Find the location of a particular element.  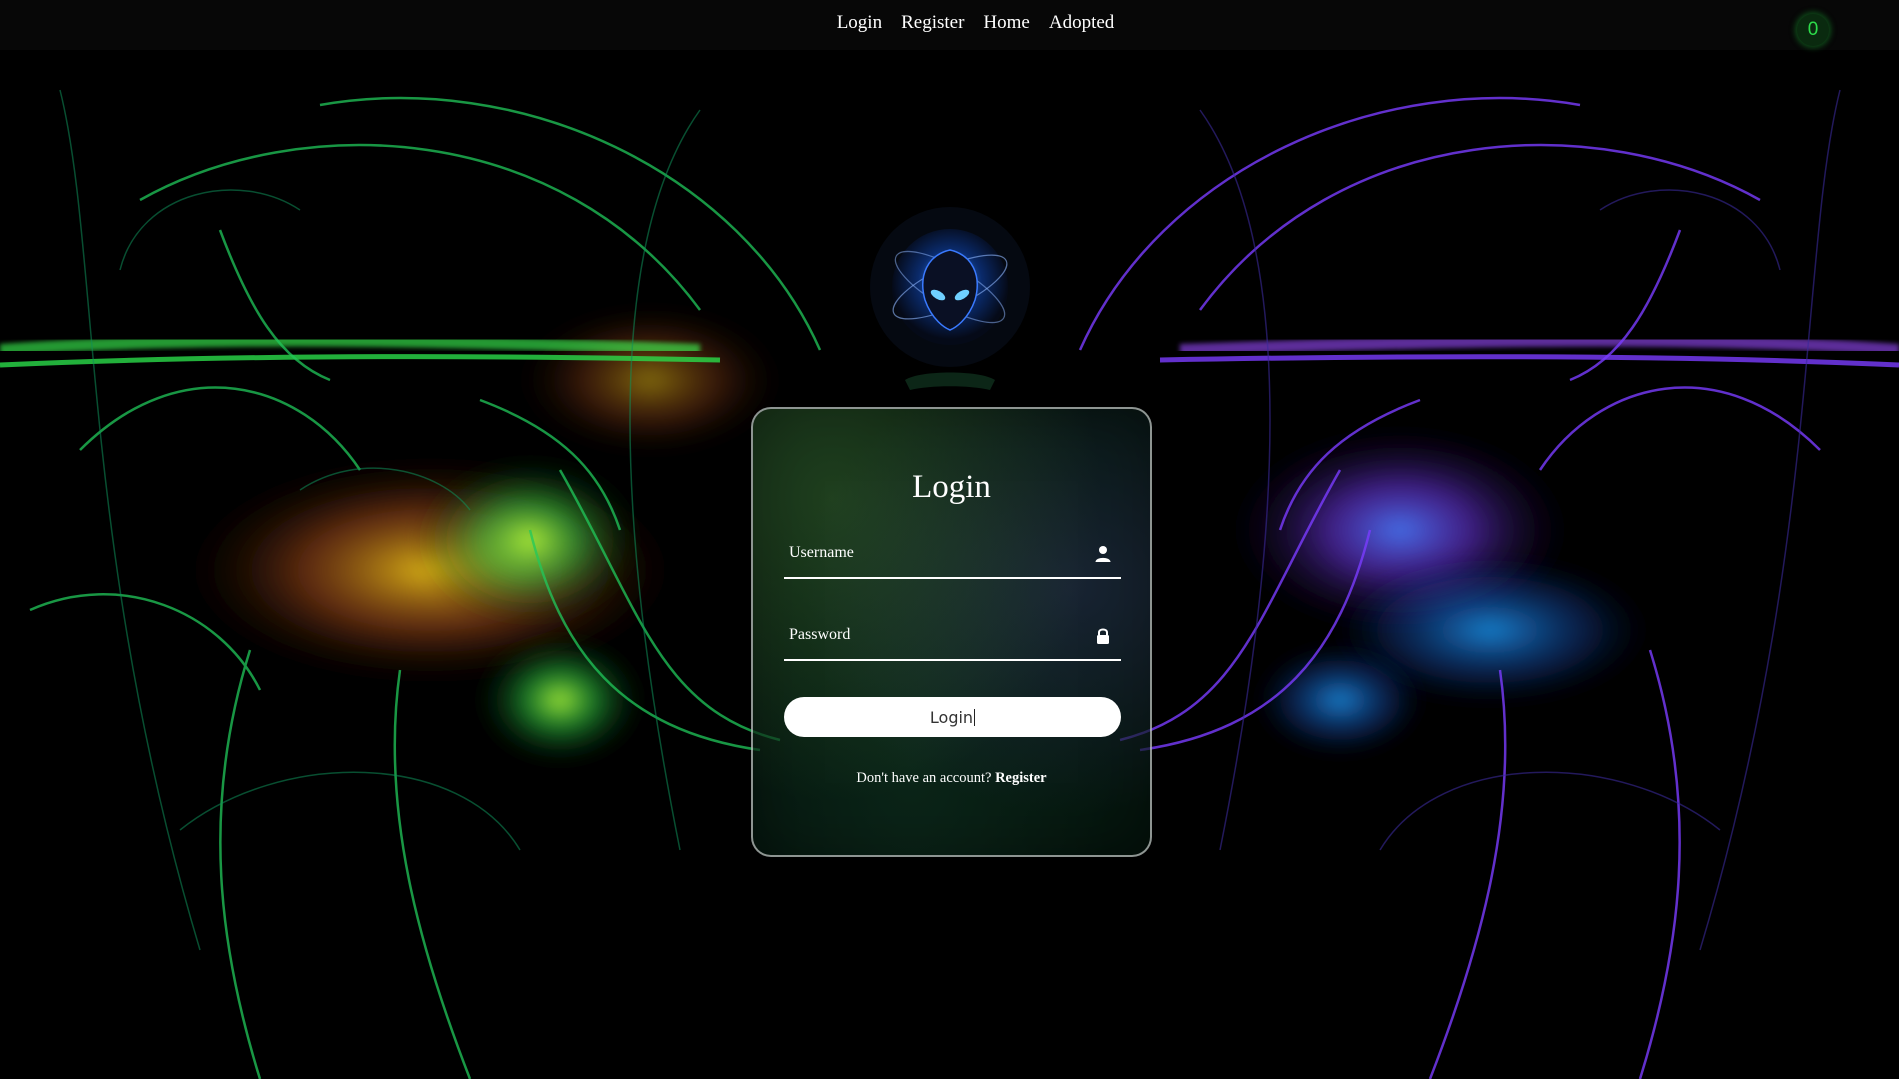

nav-link-register: Register is located at coordinates (932, 23).